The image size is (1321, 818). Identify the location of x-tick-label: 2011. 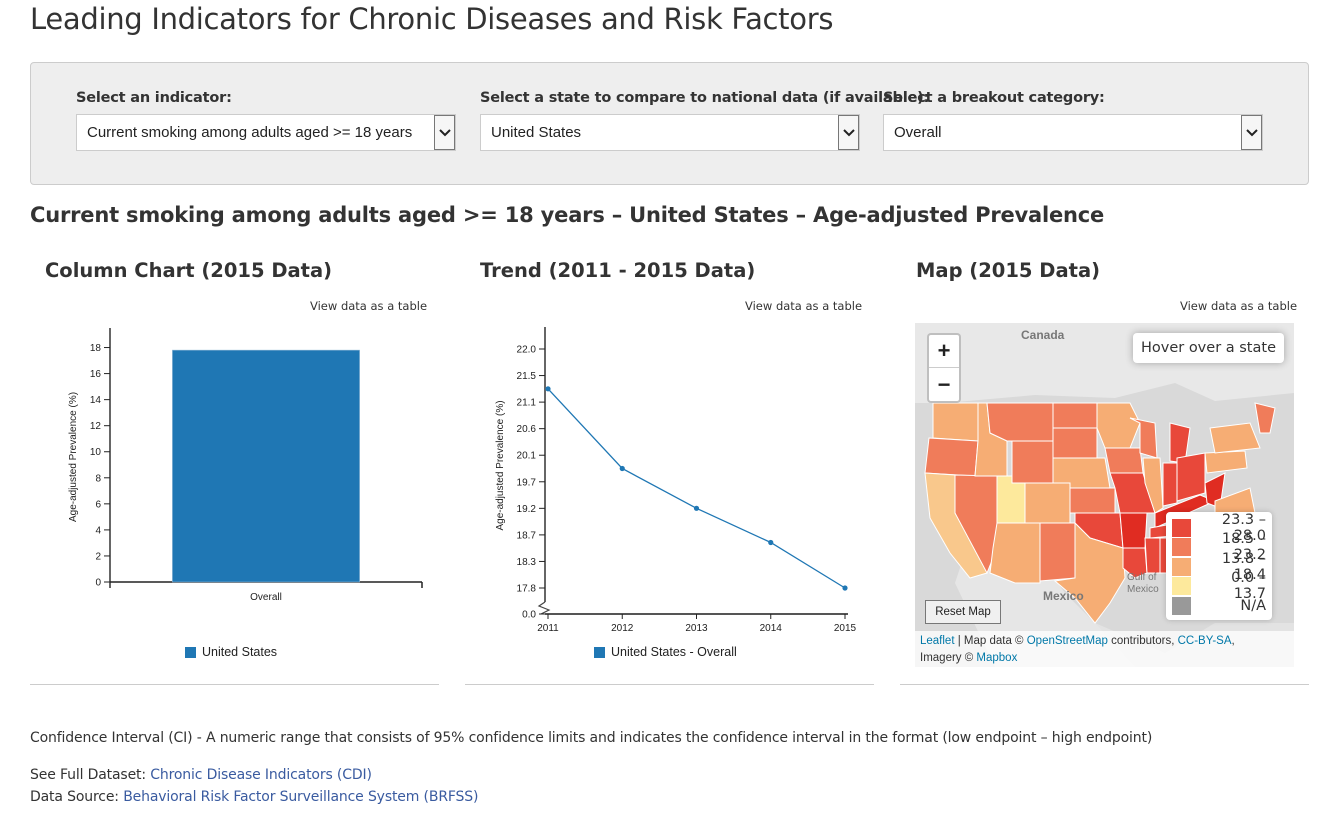
(548, 628).